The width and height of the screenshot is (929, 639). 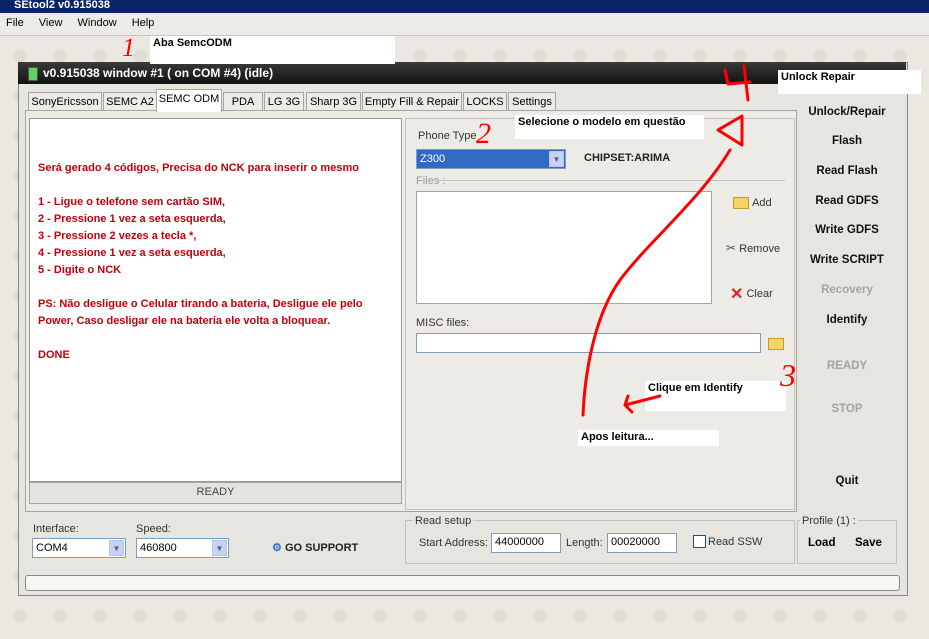 What do you see at coordinates (483, 133) in the screenshot?
I see `annotation-number-2: 2` at bounding box center [483, 133].